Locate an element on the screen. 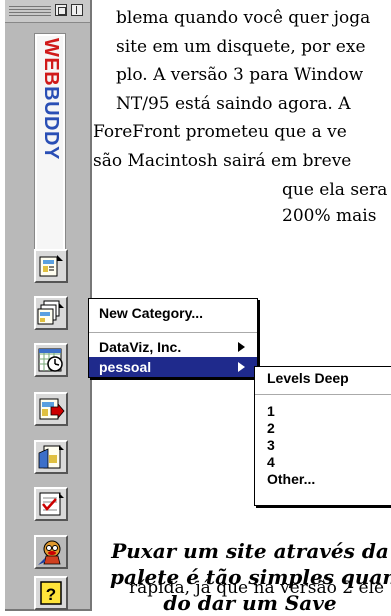 The width and height of the screenshot is (391, 616). menu-item-dataviz: DataViz, Inc. is located at coordinates (173, 347).